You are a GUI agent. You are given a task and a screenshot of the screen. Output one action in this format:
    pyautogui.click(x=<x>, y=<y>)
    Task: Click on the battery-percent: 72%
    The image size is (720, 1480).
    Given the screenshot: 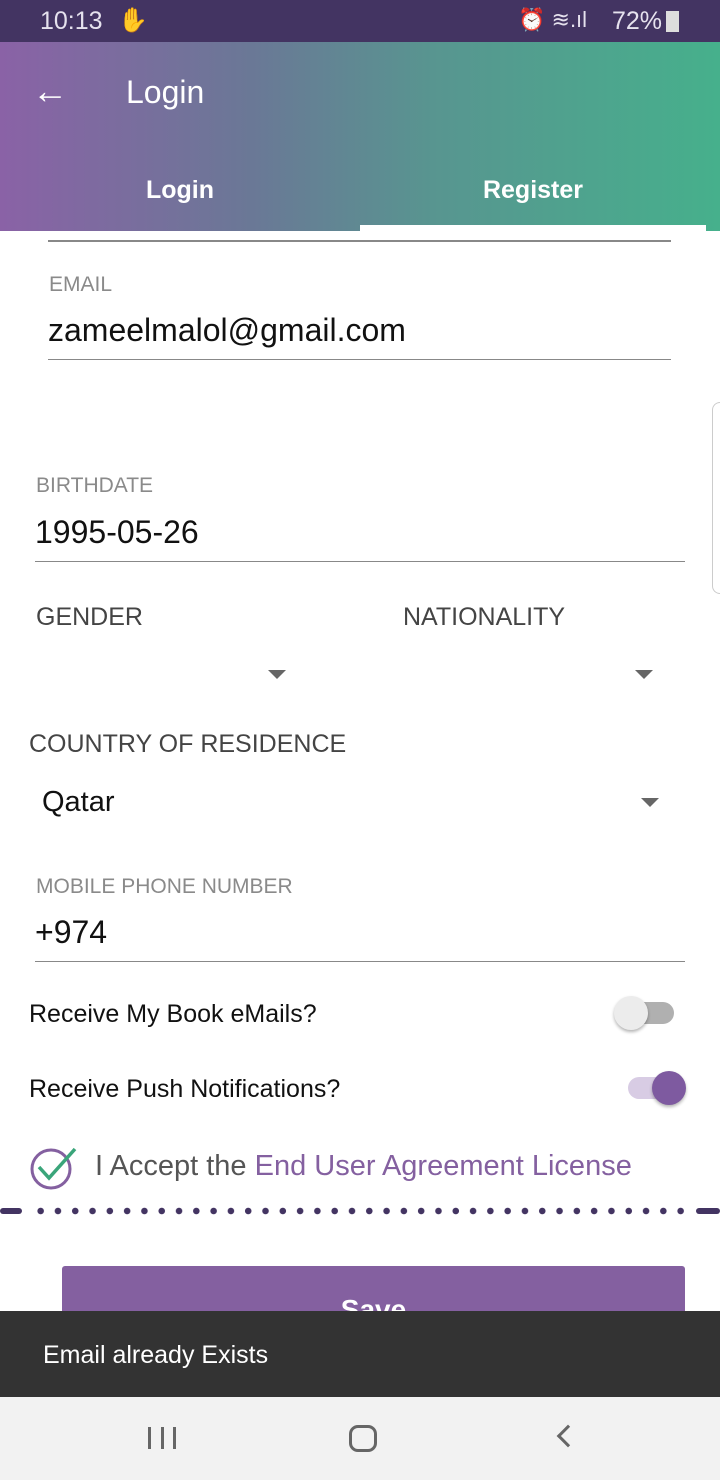 What is the action you would take?
    pyautogui.click(x=637, y=21)
    